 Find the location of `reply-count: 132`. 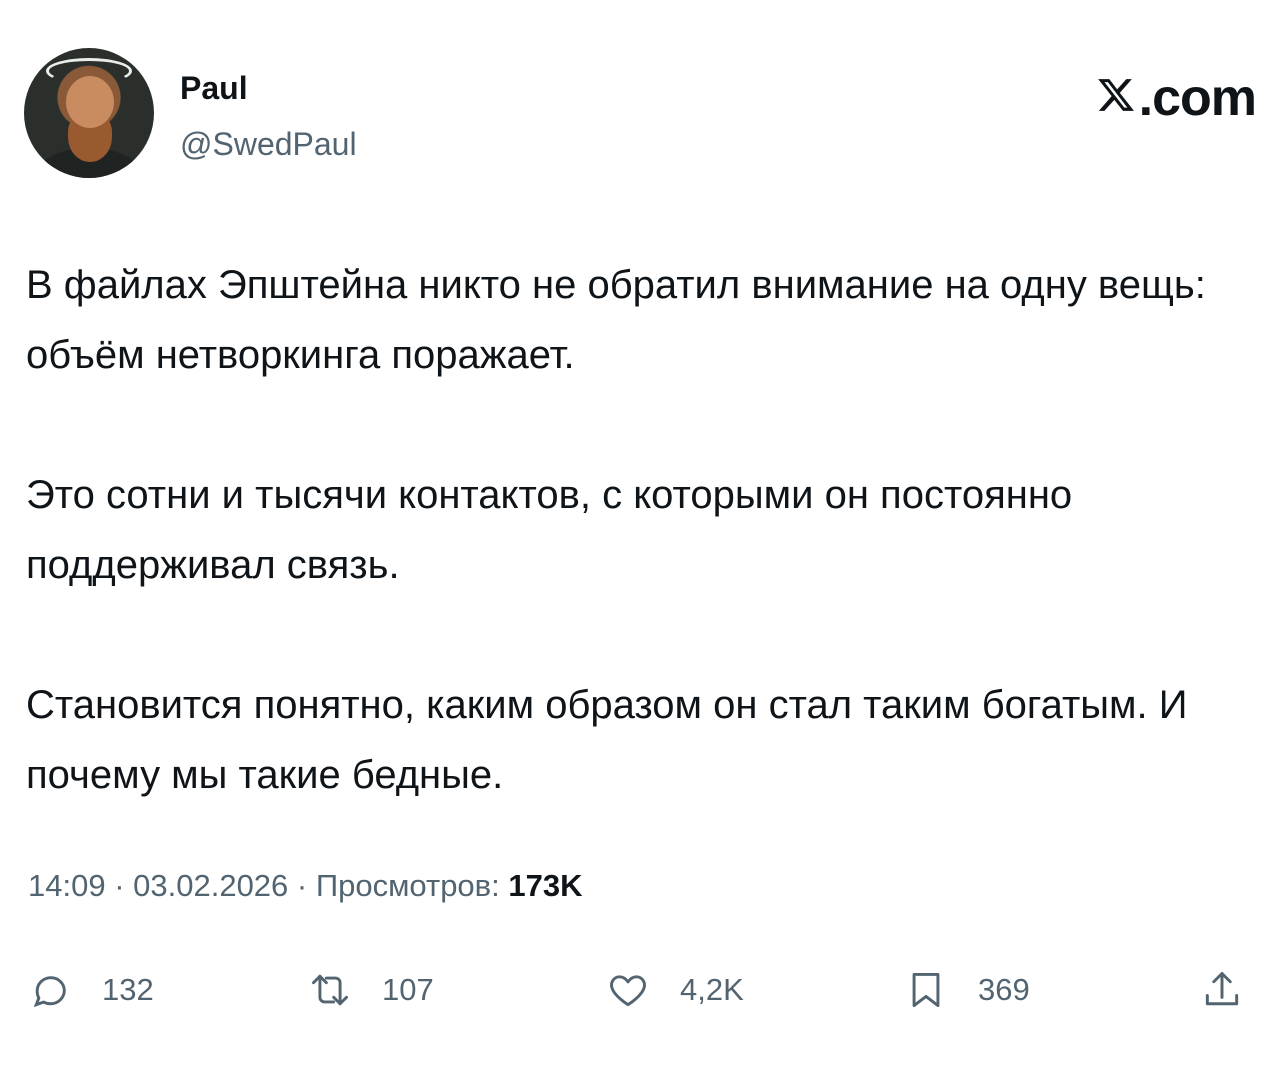

reply-count: 132 is located at coordinates (128, 989).